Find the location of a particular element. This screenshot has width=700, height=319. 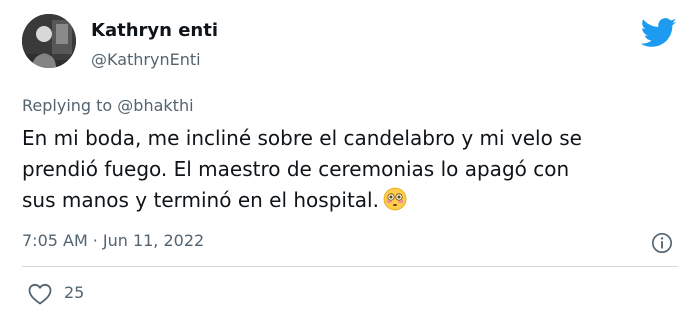

info-icon is located at coordinates (662, 243).